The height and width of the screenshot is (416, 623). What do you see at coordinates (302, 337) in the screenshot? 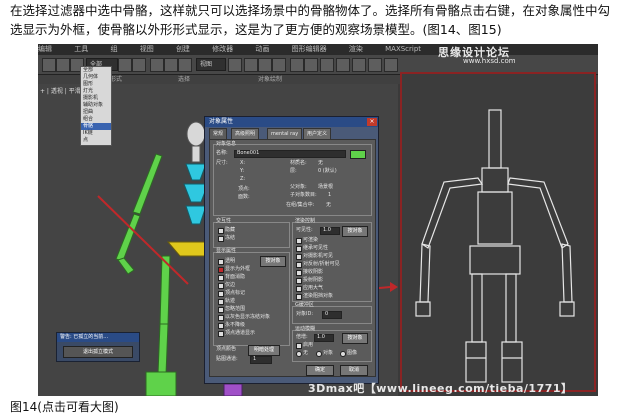
I see `multiplier-label: 倍增:` at bounding box center [302, 337].